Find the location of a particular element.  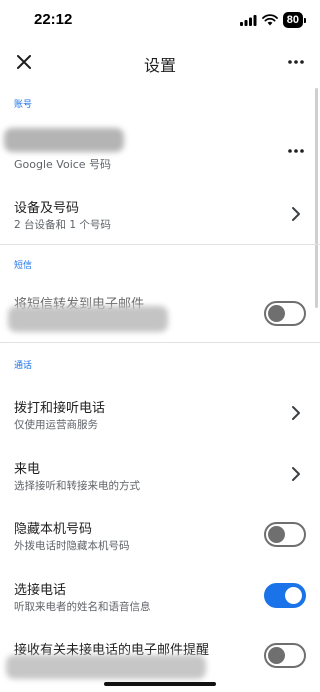

forward-sms-toggle is located at coordinates (285, 313).